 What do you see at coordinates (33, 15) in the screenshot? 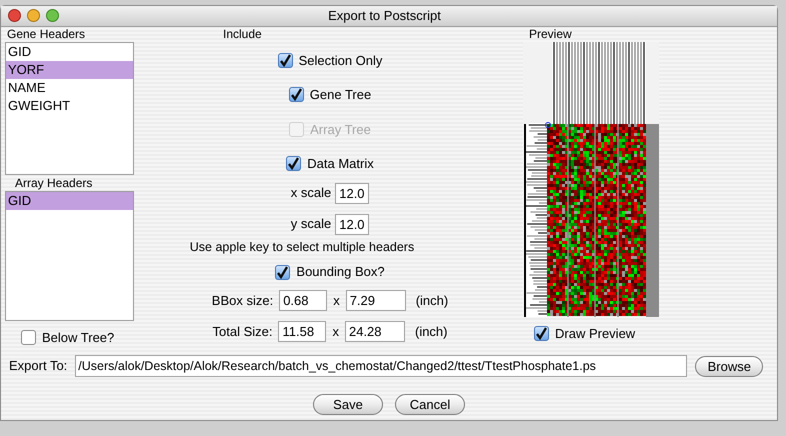
I see `minimize-icon` at bounding box center [33, 15].